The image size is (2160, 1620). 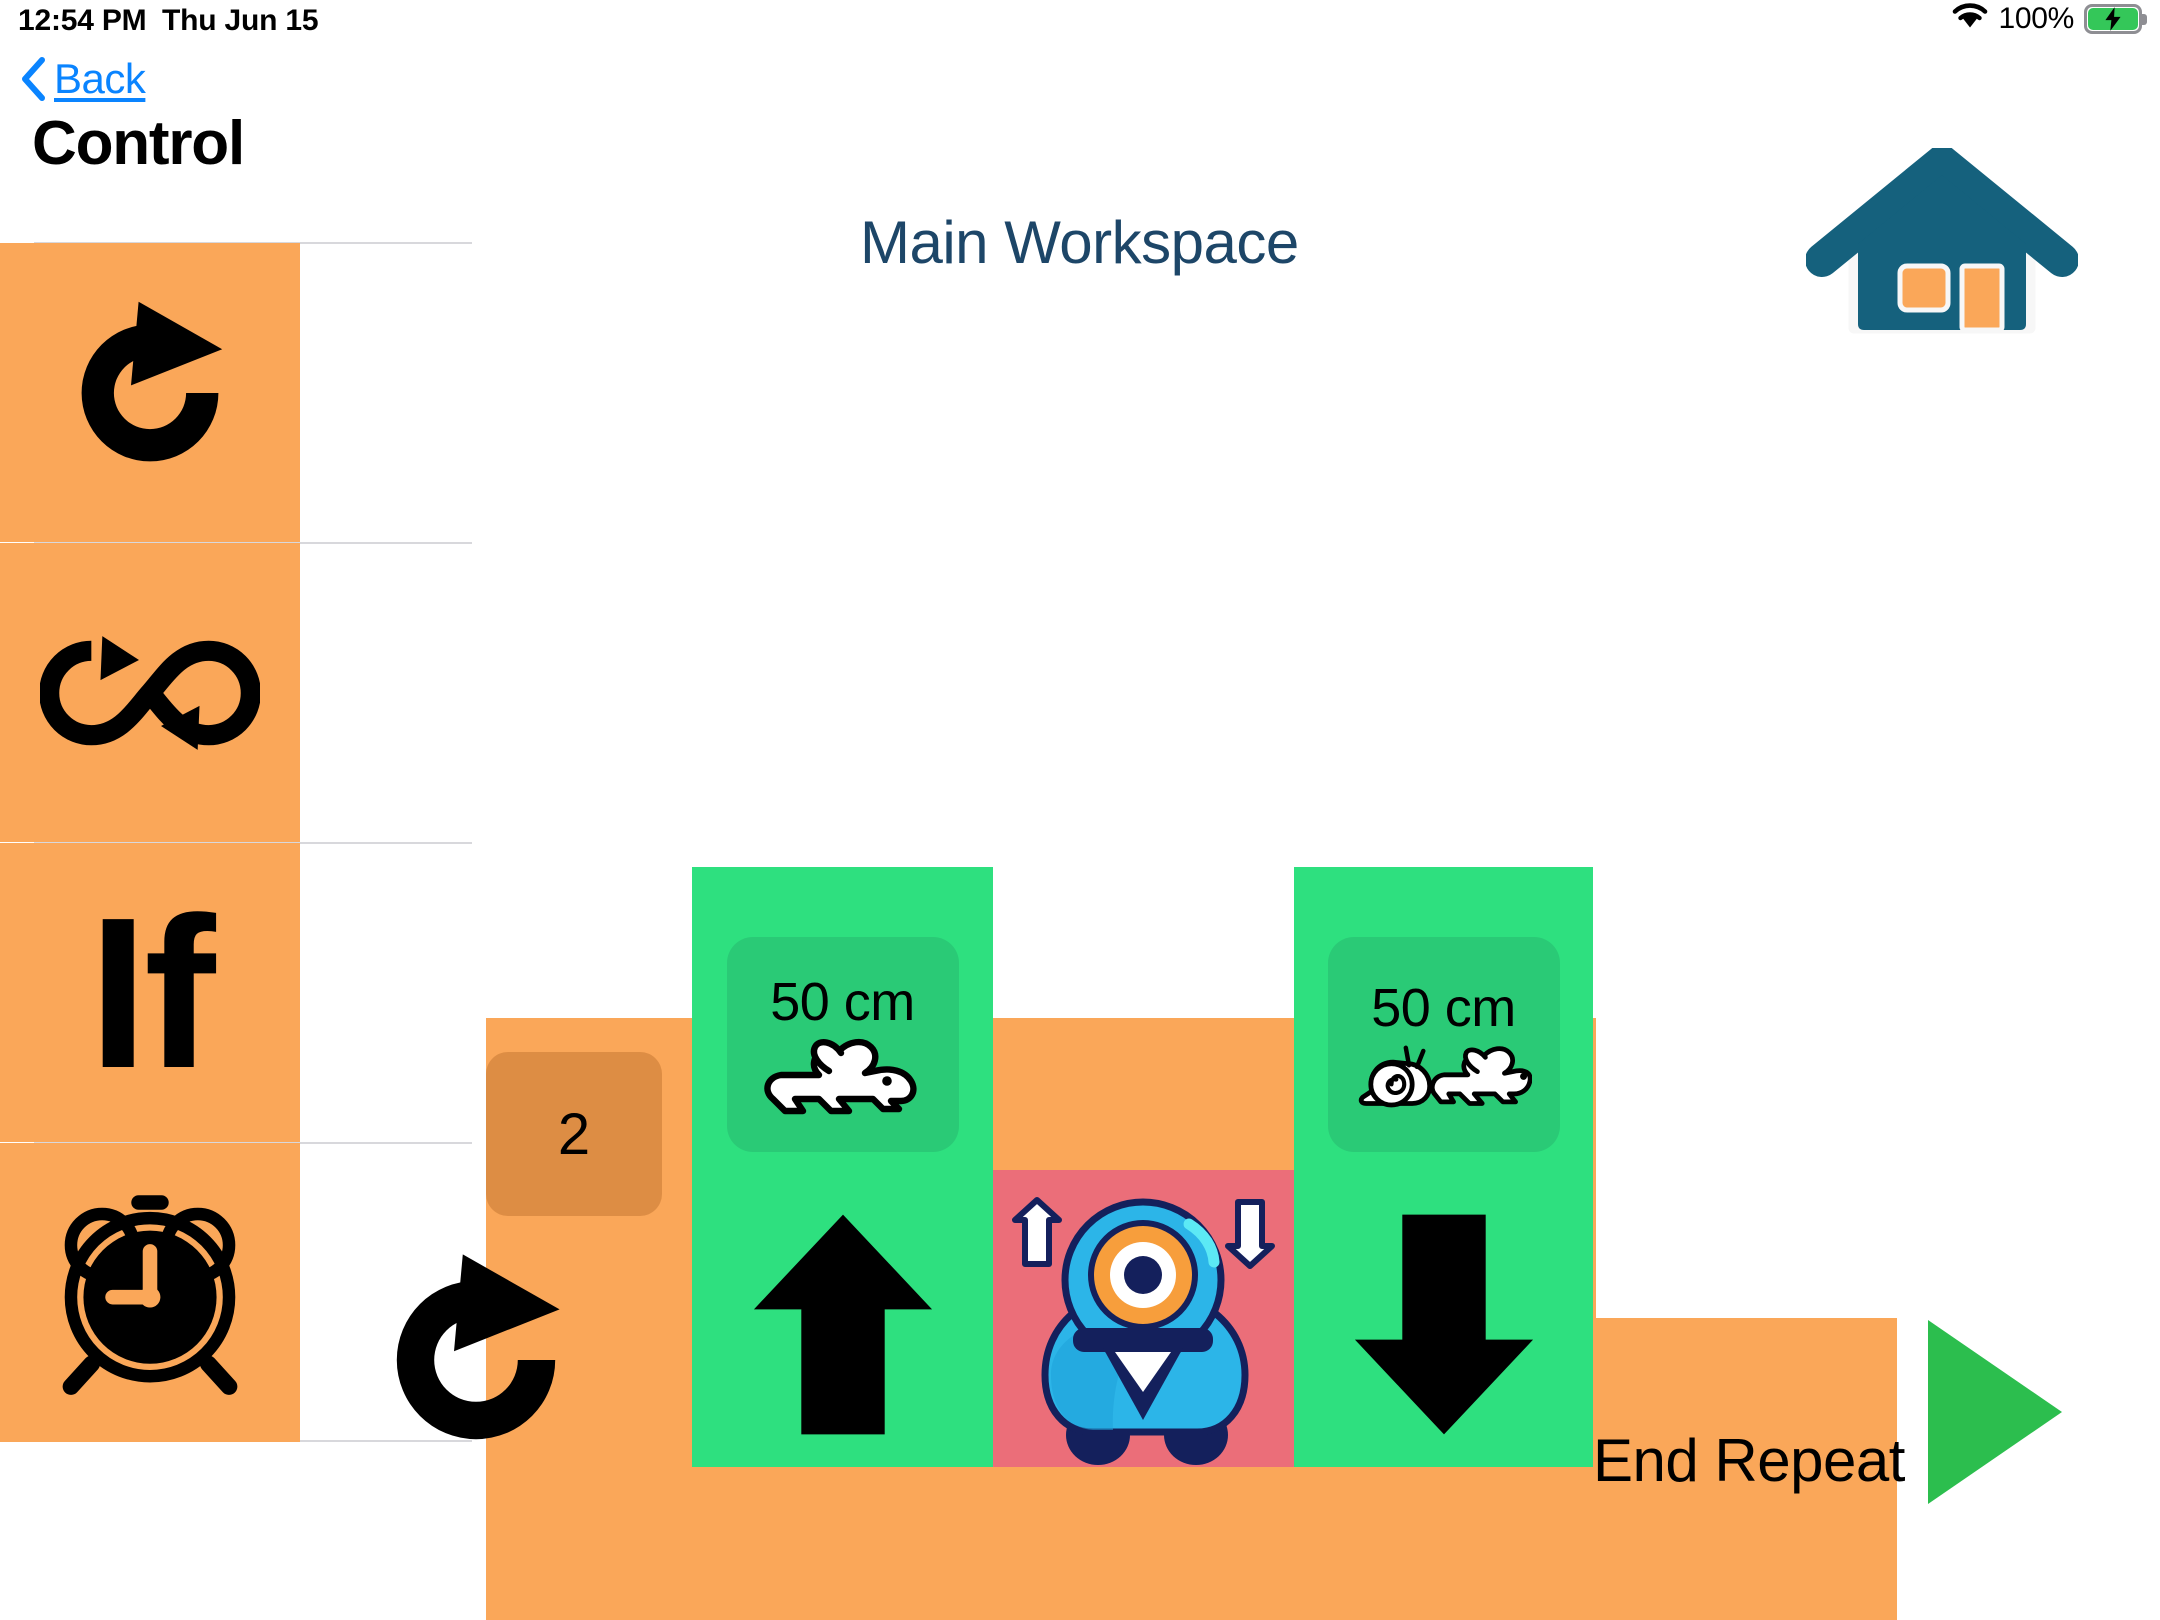 I want to click on play-triangle-icon, so click(x=1995, y=1412).